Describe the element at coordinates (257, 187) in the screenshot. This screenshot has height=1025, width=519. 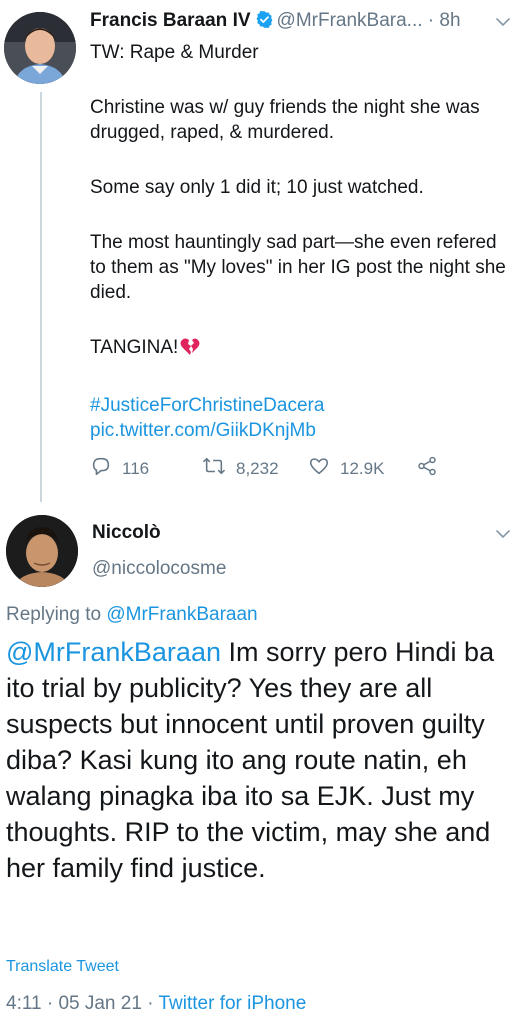
I see `tweet-paragraph: Some say only 1 did it; 10 just watched.` at that location.